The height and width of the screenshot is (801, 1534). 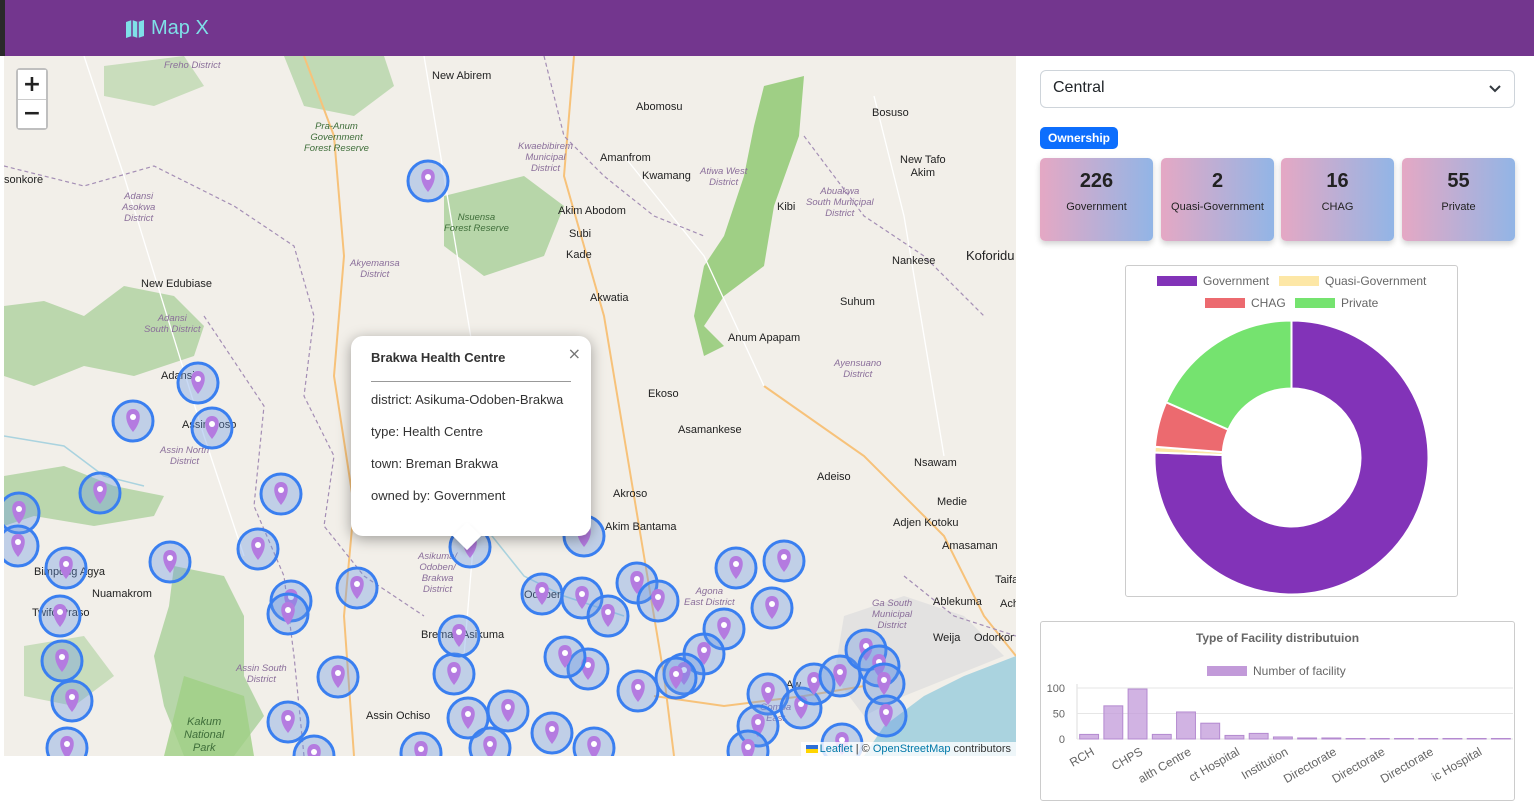 I want to click on region-select: Central, so click(x=1277, y=89).